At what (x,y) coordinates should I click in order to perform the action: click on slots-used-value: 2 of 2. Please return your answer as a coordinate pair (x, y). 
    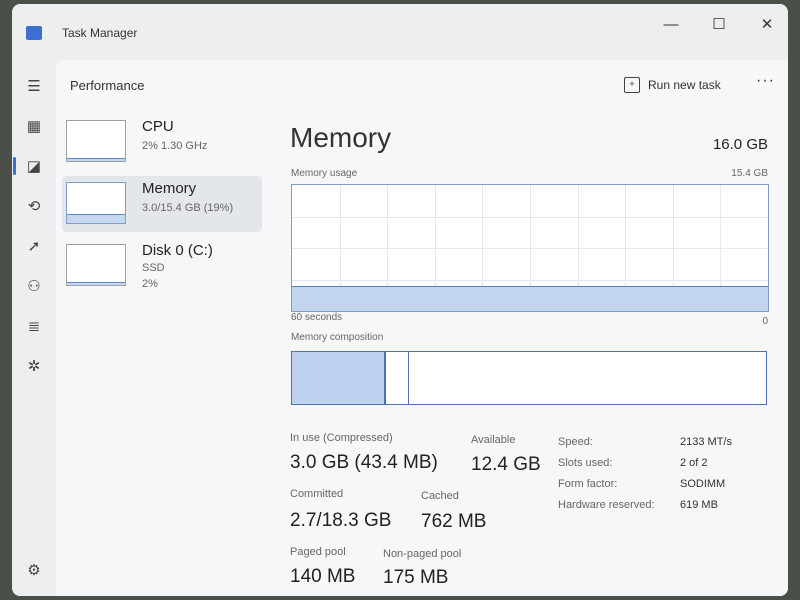
    Looking at the image, I should click on (694, 463).